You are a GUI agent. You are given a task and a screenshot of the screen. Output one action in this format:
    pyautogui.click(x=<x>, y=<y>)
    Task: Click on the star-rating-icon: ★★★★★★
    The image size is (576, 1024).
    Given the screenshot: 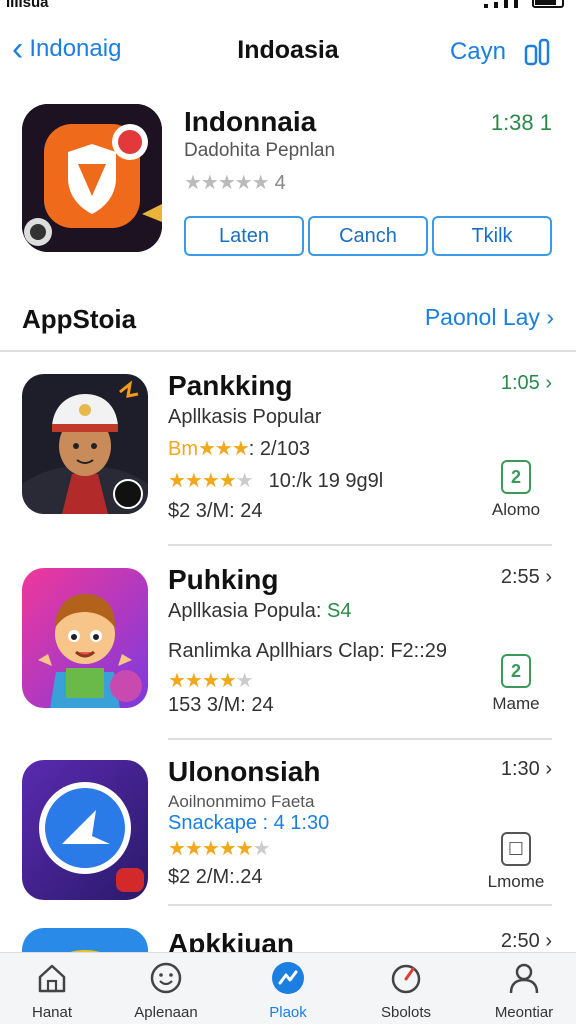 What is the action you would take?
    pyautogui.click(x=219, y=849)
    